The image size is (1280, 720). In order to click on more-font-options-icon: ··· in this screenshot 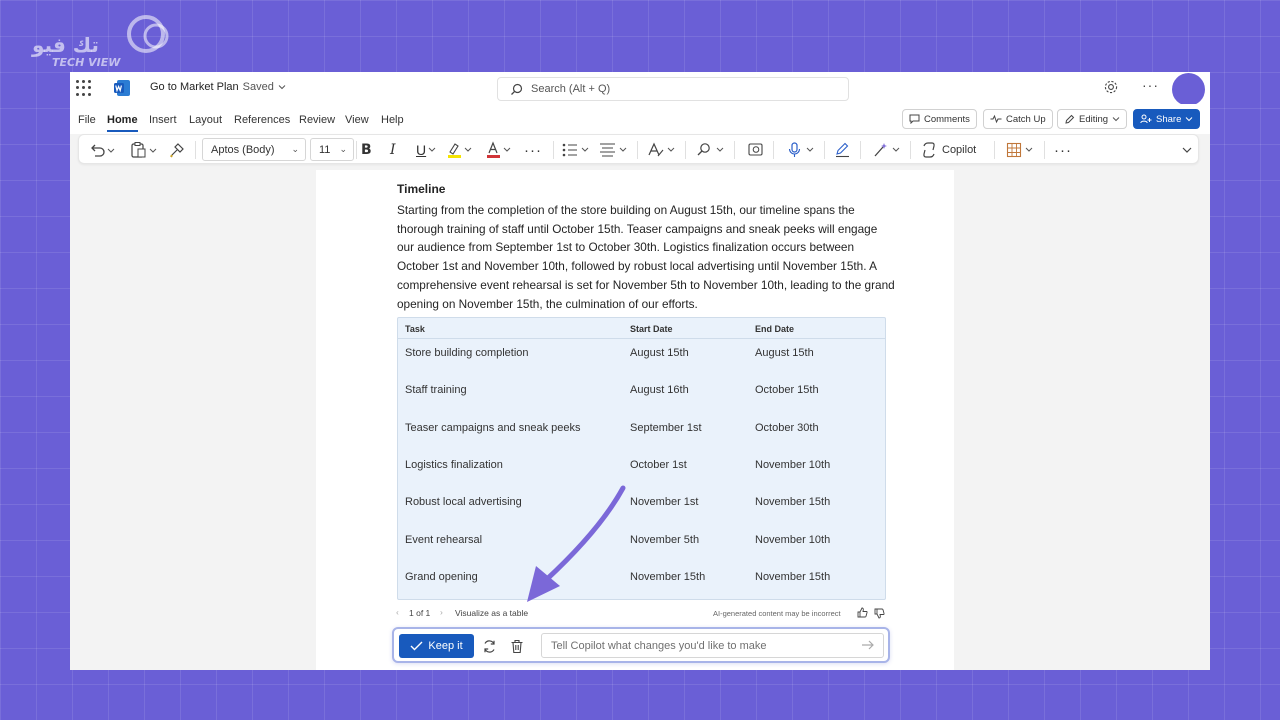, I will do `click(533, 150)`.